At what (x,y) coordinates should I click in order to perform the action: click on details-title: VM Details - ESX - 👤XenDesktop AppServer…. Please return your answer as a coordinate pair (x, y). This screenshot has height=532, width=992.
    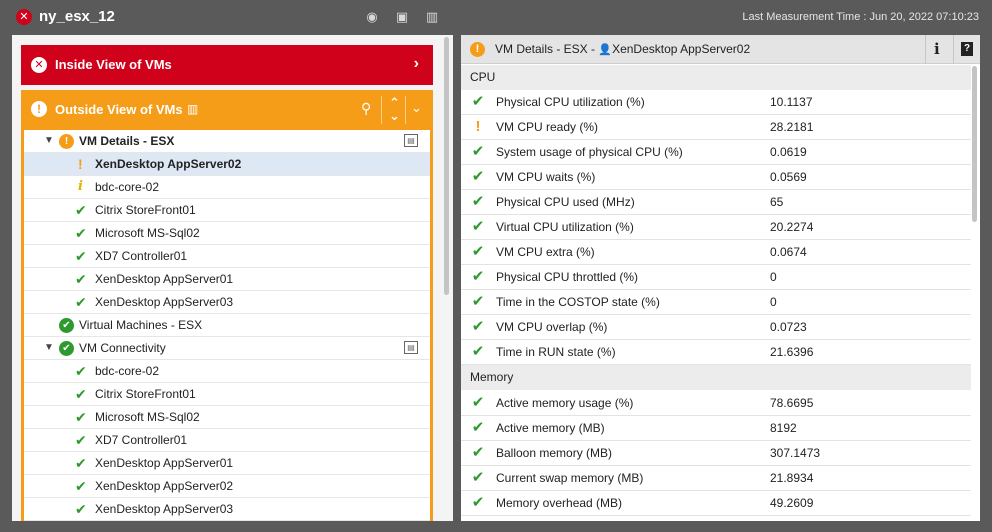
    Looking at the image, I should click on (622, 49).